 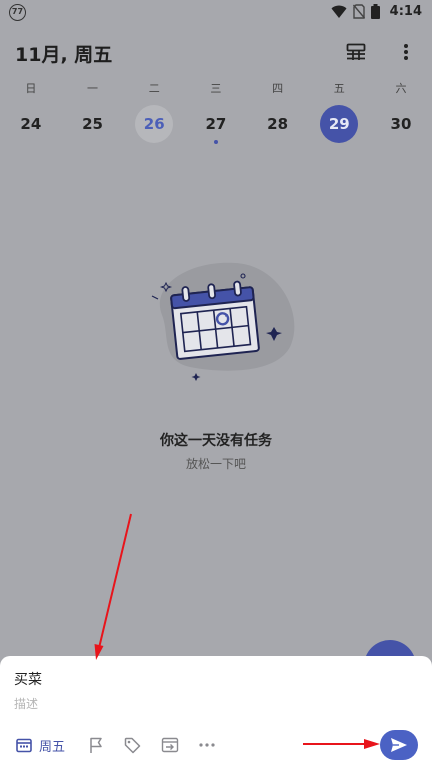 I want to click on date-number: 26, so click(x=154, y=124).